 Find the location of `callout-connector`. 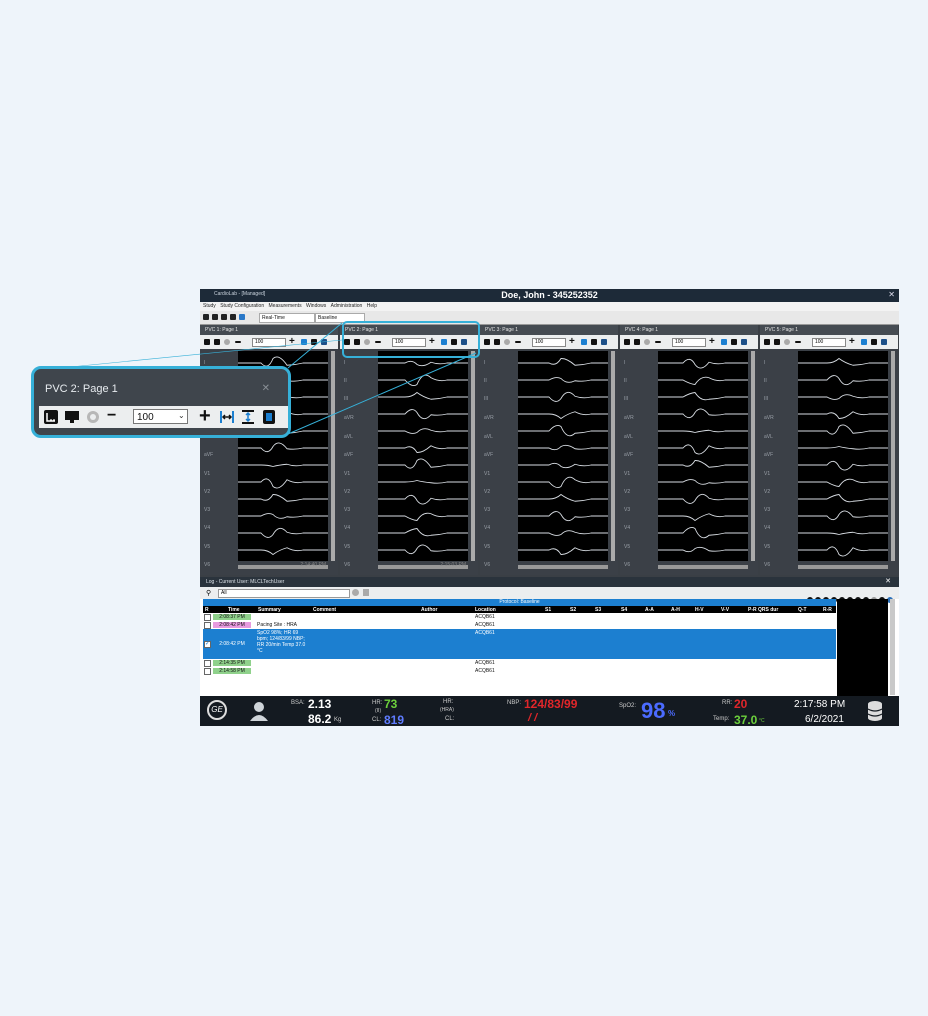

callout-connector is located at coordinates (268, 378).